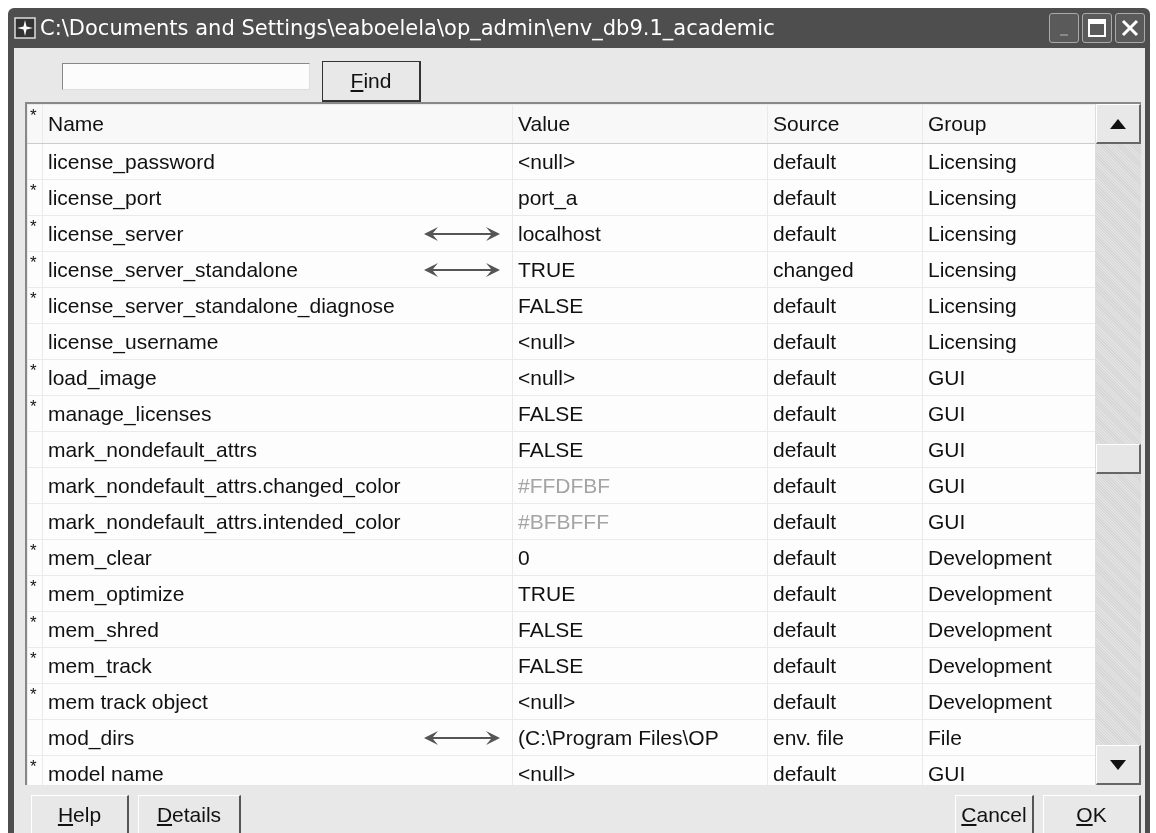  I want to click on window-title: C:\Documents and Settings\eaboelela\op_admin\env_db9.1_academic, so click(408, 28).